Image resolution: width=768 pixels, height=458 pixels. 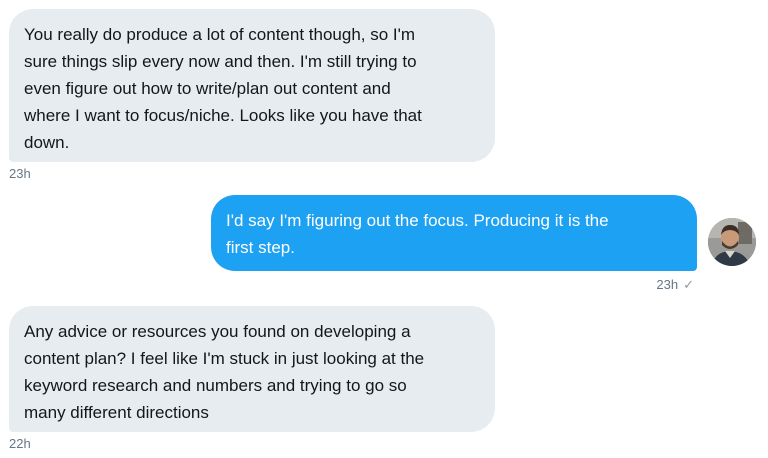 I want to click on avatar, so click(x=732, y=242).